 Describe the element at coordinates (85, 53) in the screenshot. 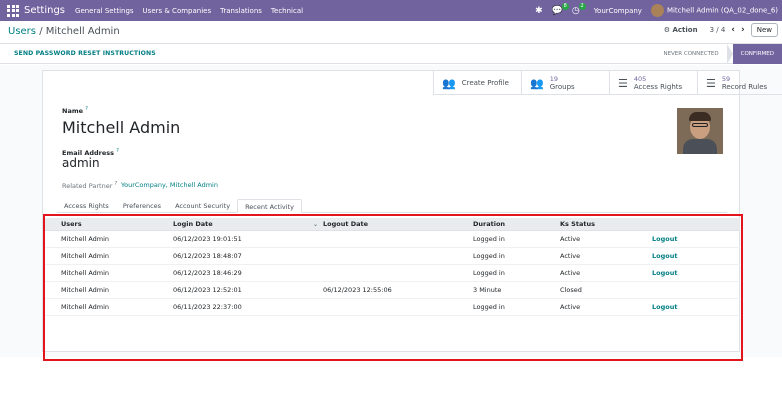

I see `send-password-reset-button: SEND PASSWORD RESET INSTRUCTIONS` at that location.